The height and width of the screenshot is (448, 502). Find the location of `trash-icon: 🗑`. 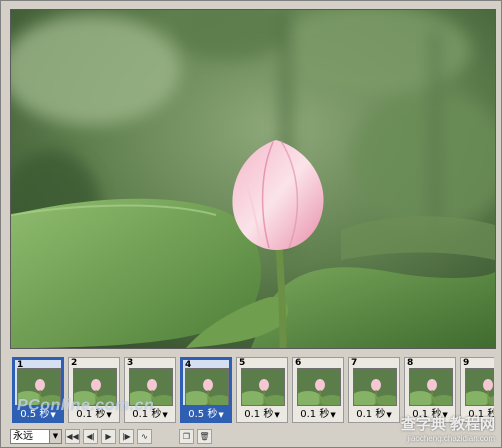

trash-icon: 🗑 is located at coordinates (204, 436).